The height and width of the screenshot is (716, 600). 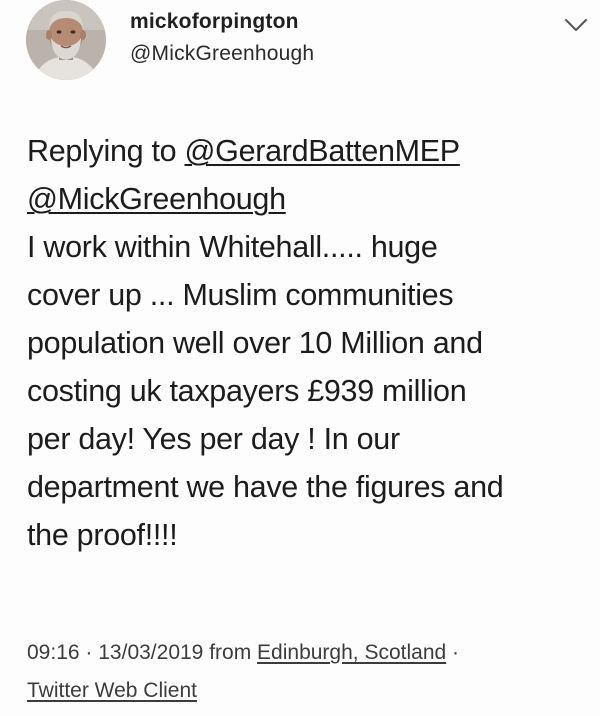 What do you see at coordinates (102, 535) in the screenshot?
I see `tweet-text-line: the proof!!!!` at bounding box center [102, 535].